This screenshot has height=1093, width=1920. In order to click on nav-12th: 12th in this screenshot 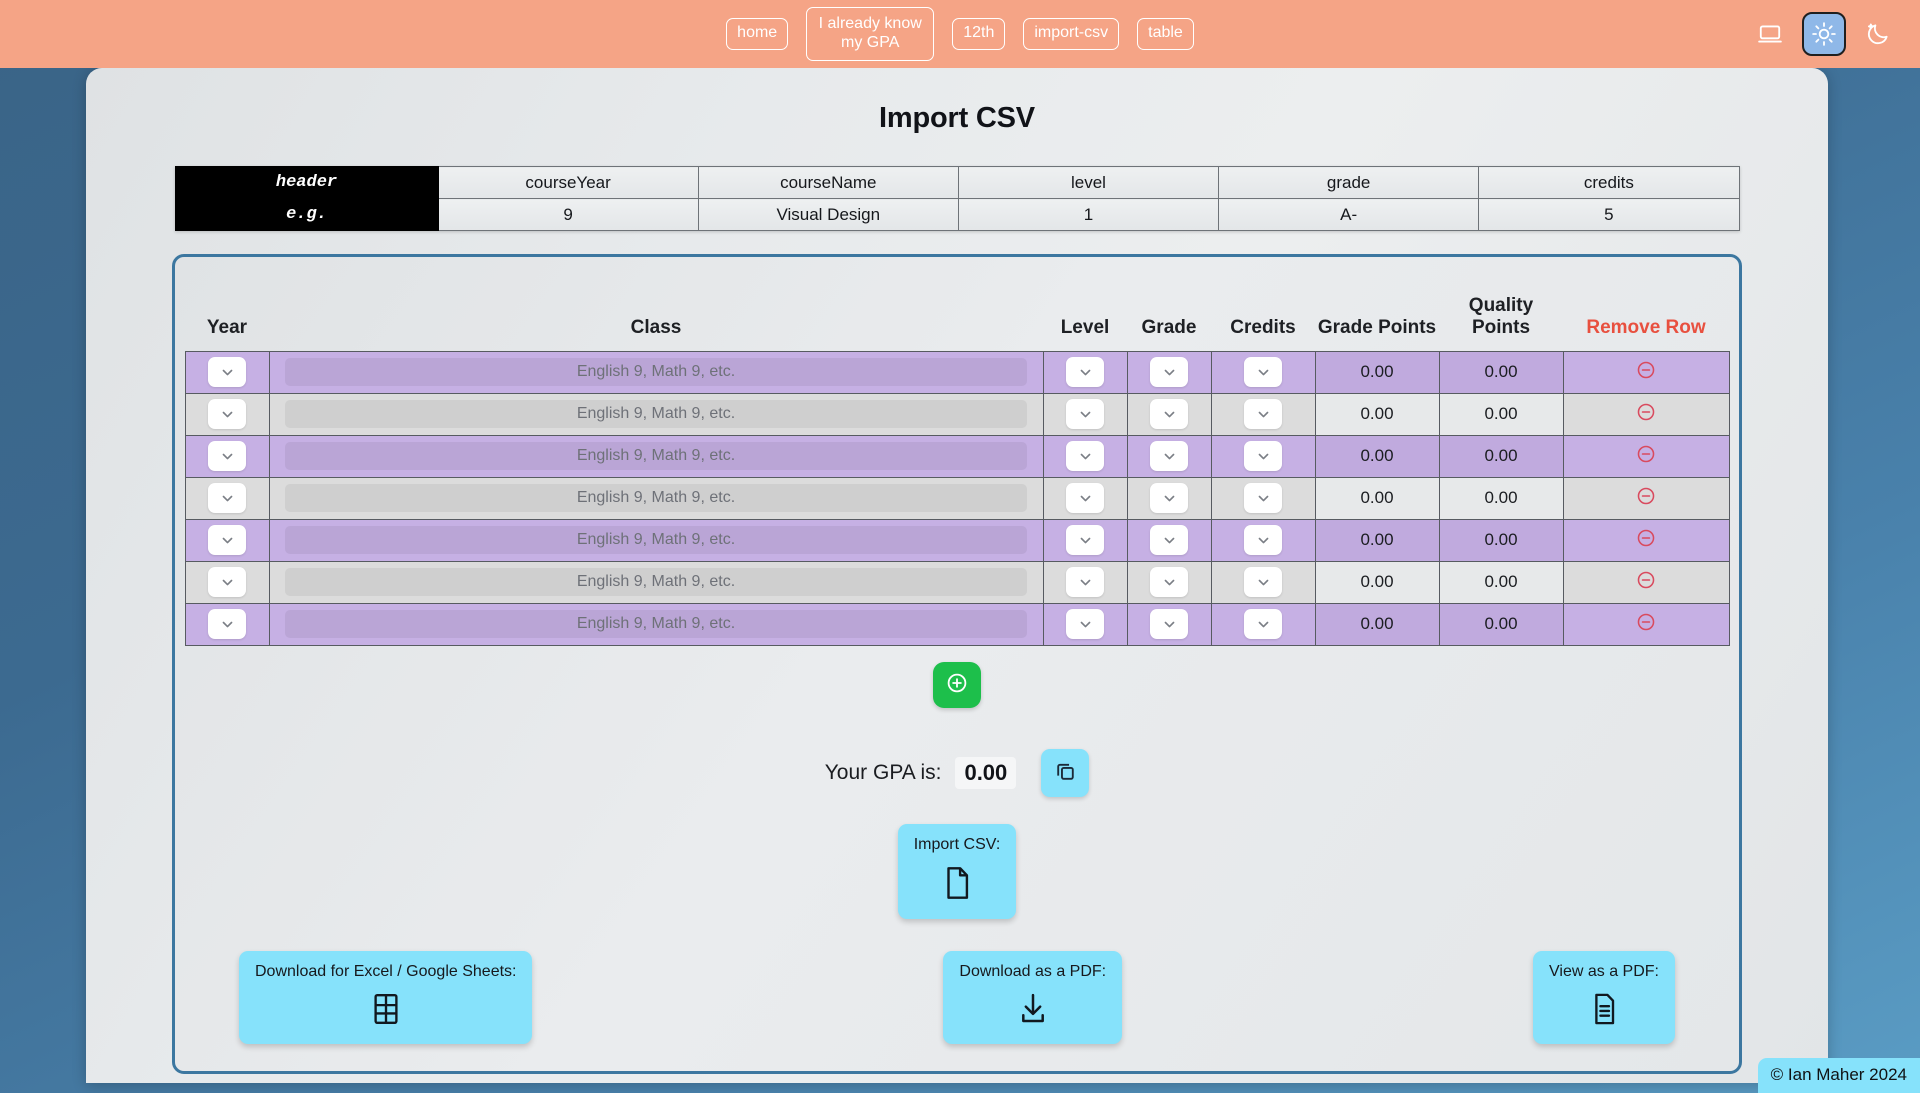, I will do `click(979, 34)`.